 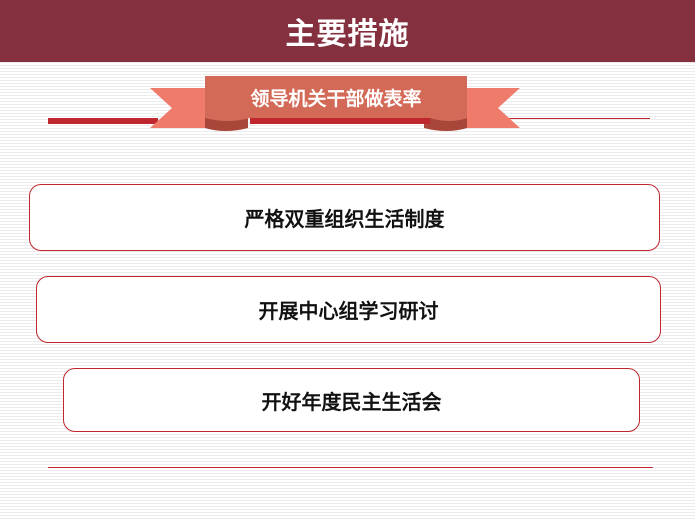 I want to click on measure-label-2: 开展中心组学习研讨, so click(x=348, y=311).